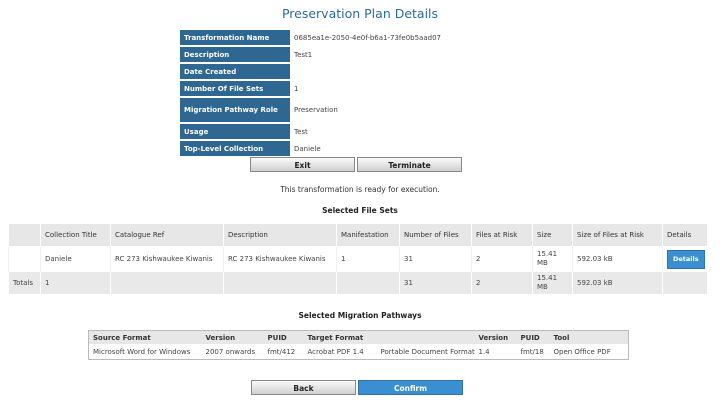 This screenshot has height=405, width=720. Describe the element at coordinates (349, 89) in the screenshot. I see `detail-row-number-of-file-sets: Number Of File Sets 1` at that location.